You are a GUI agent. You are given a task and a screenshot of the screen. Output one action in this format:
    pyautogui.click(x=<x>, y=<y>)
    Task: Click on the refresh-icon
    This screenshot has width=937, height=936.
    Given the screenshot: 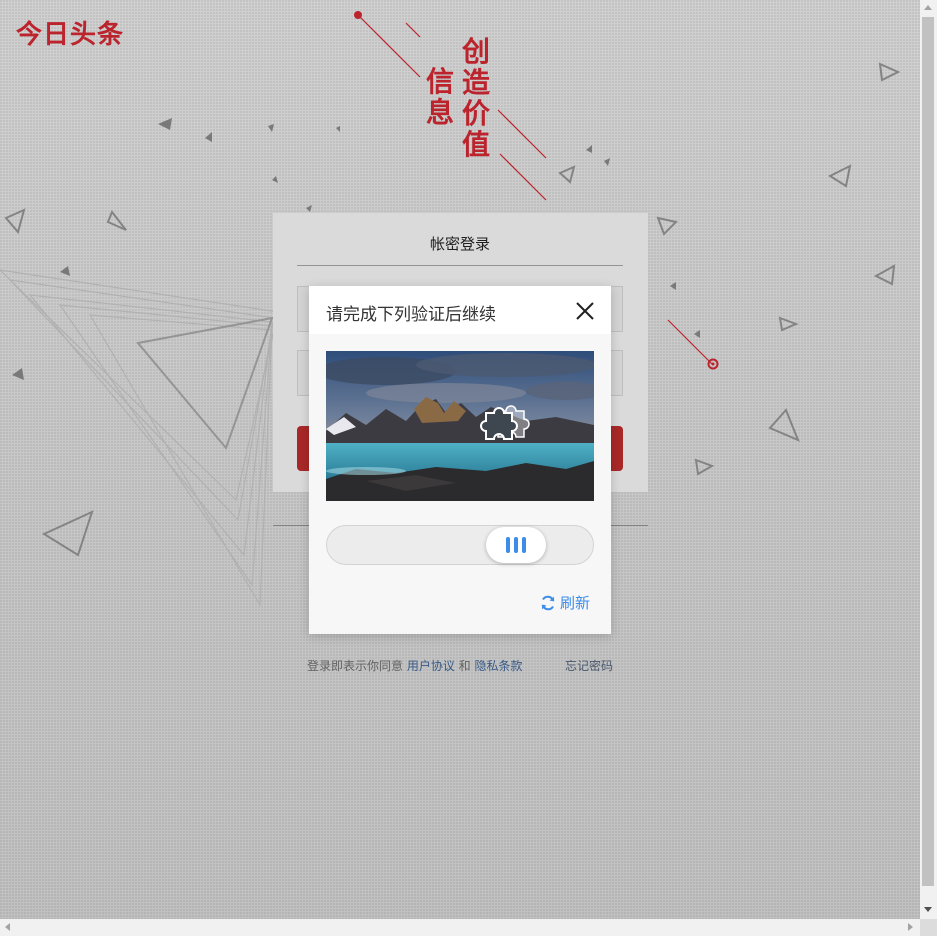 What is the action you would take?
    pyautogui.click(x=548, y=602)
    